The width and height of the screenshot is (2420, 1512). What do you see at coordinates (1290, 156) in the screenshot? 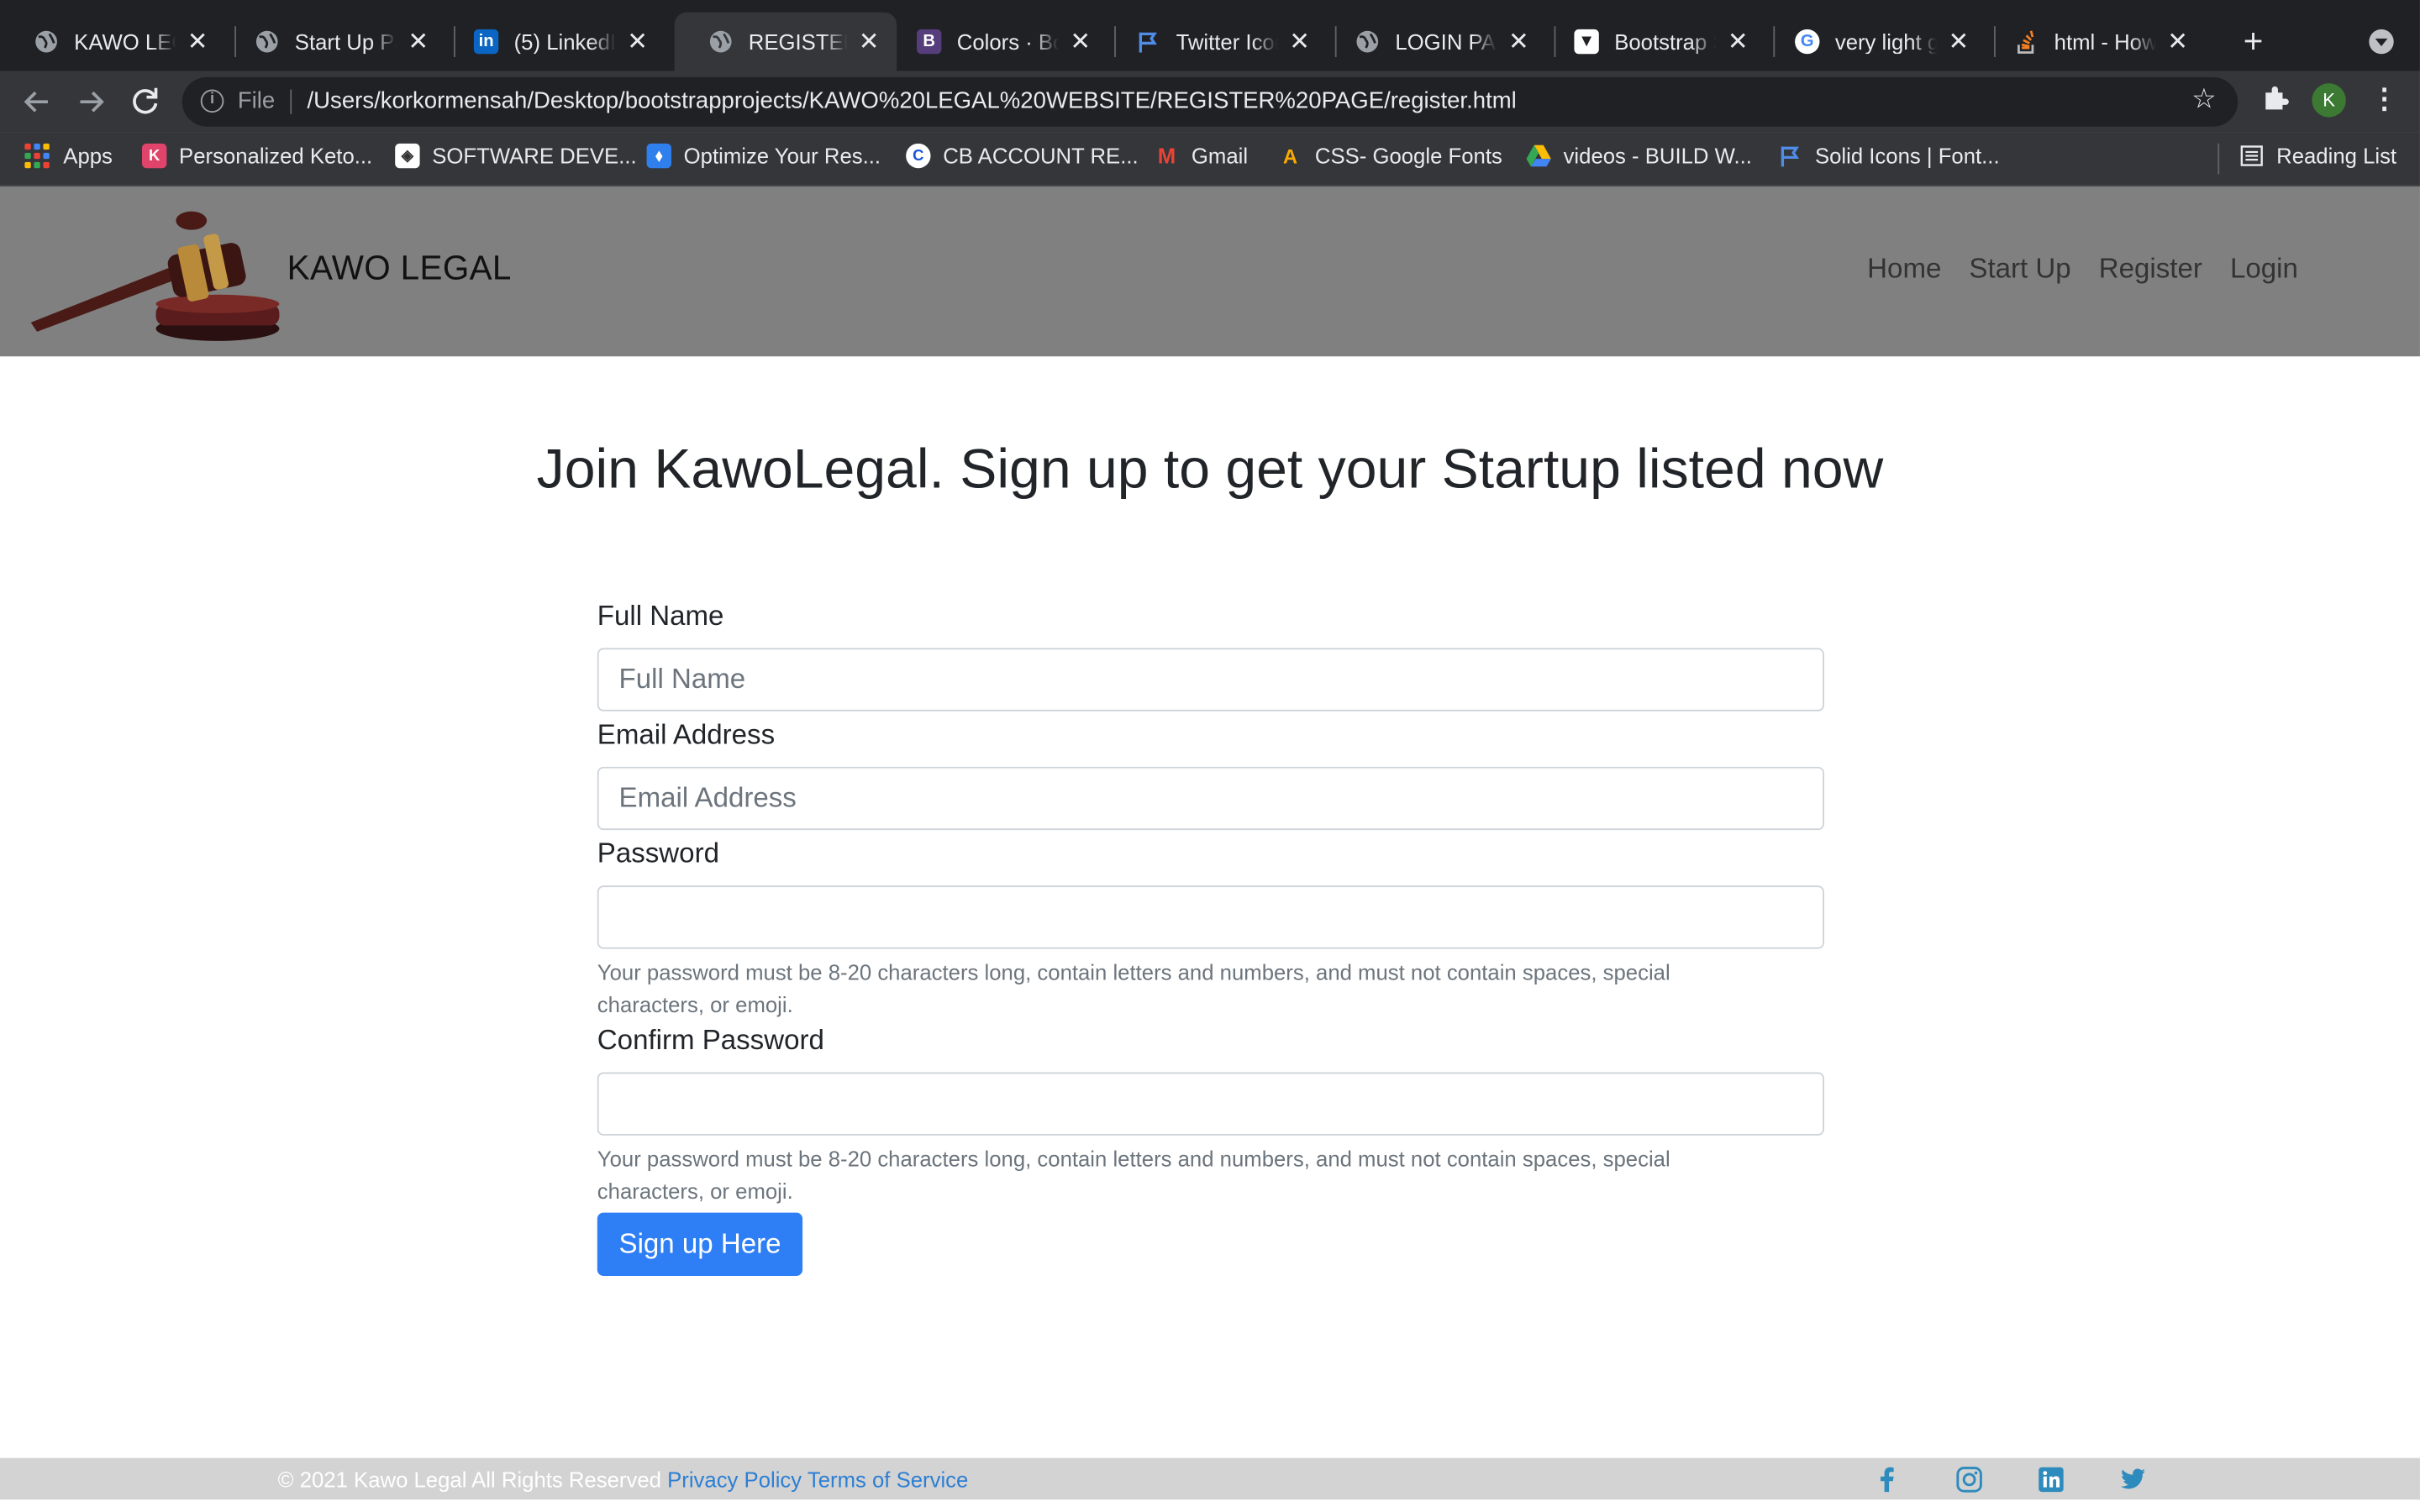
I see `google-fonts-icon: A` at bounding box center [1290, 156].